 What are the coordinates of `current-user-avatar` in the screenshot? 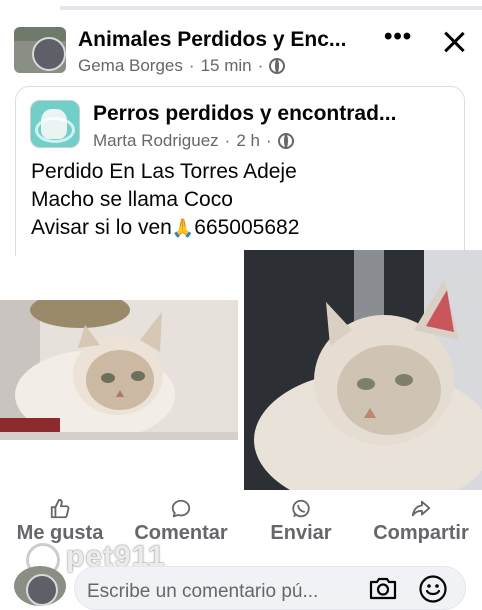 It's located at (40, 586).